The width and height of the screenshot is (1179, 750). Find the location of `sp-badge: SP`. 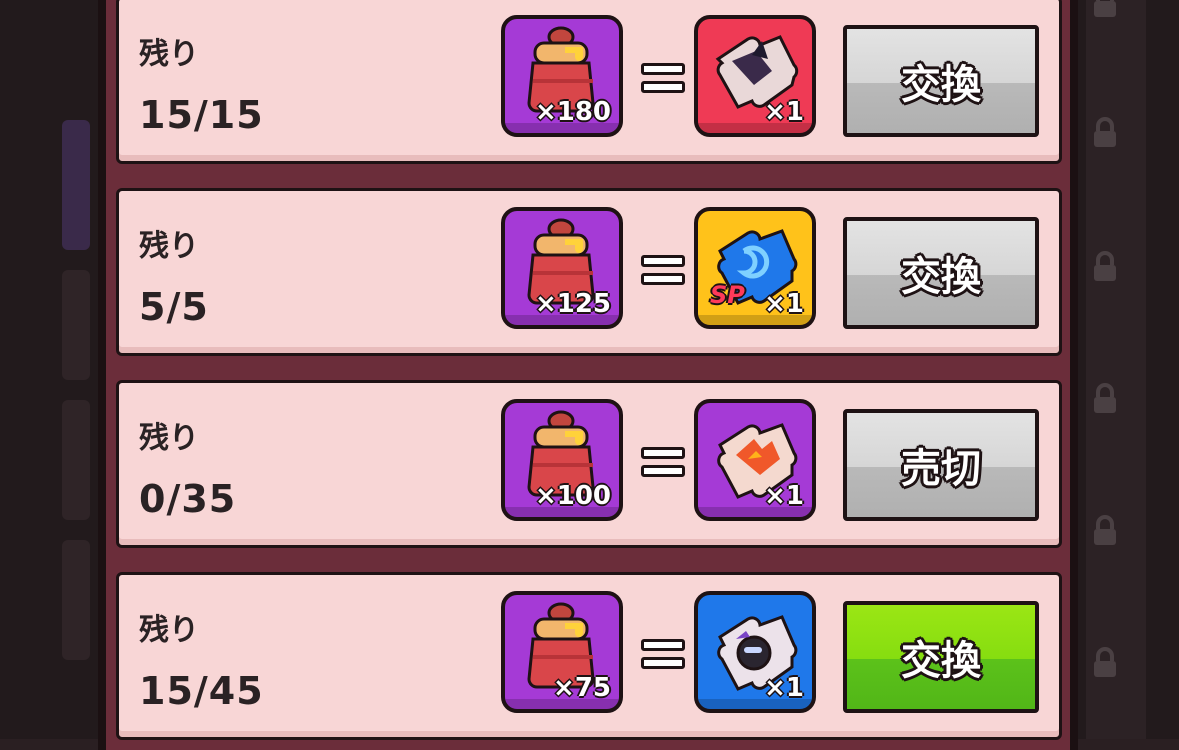

sp-badge: SP is located at coordinates (727, 295).